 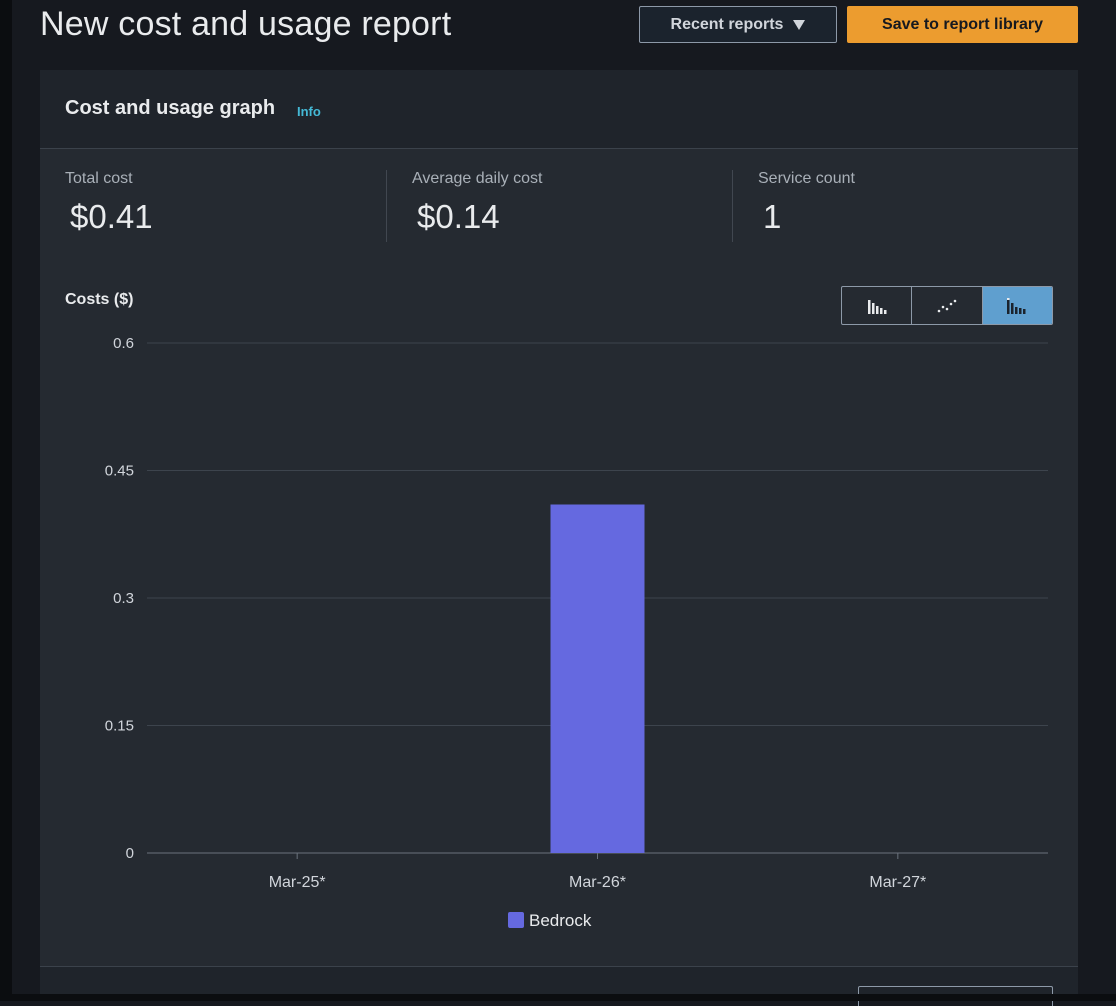 I want to click on y-tick-label: 0.6, so click(x=123, y=343).